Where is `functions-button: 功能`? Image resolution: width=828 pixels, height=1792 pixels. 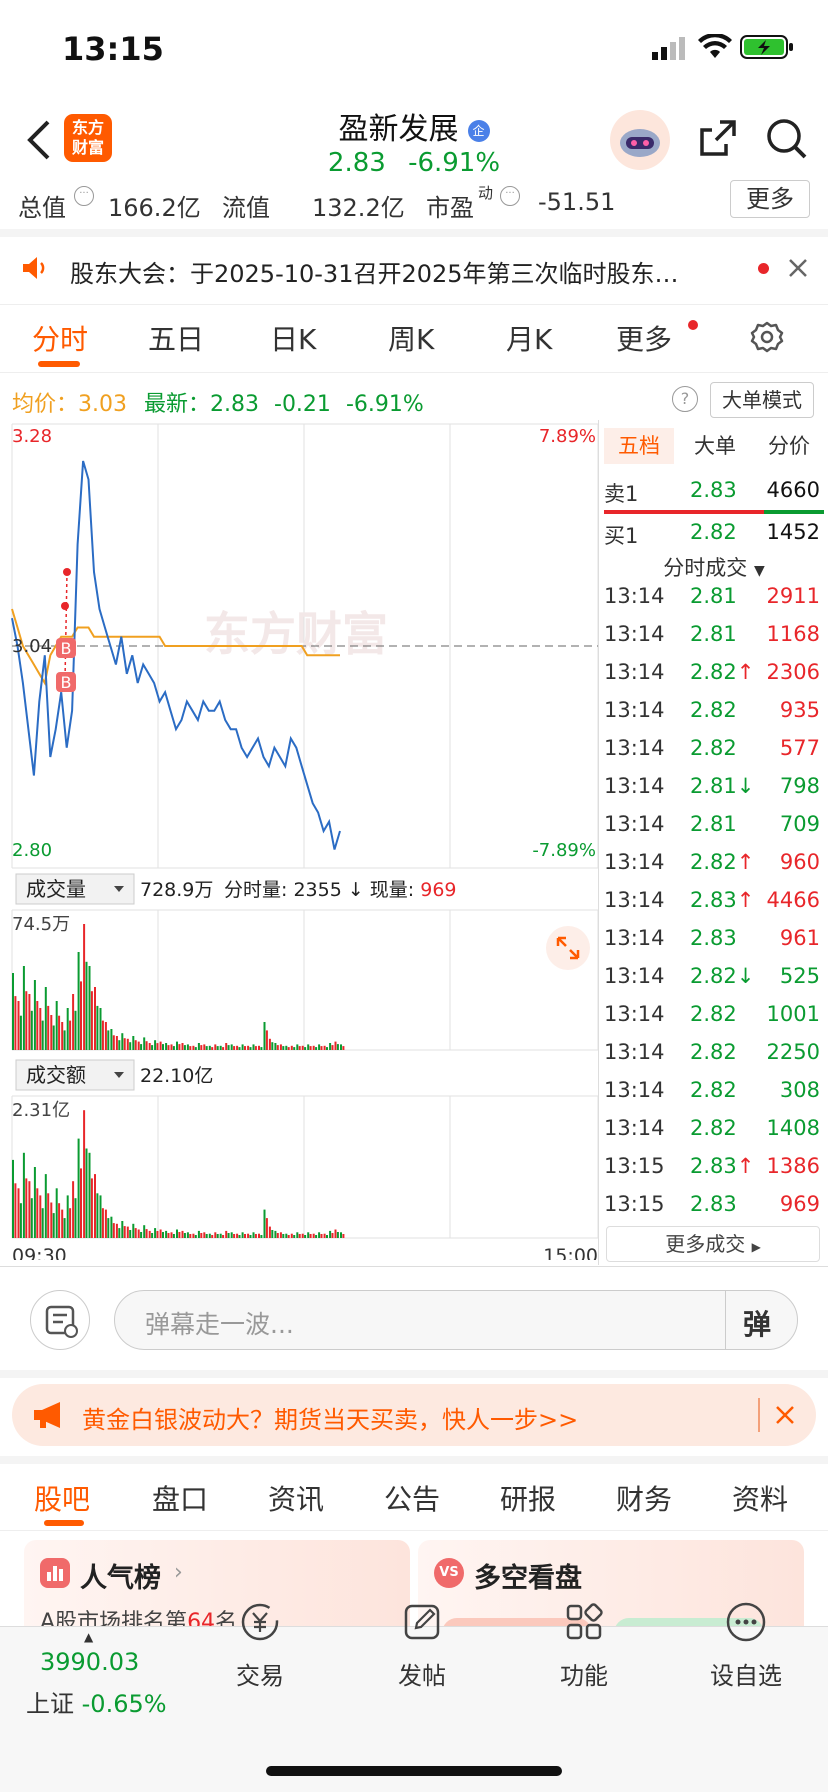
functions-button: 功能 is located at coordinates (584, 1645).